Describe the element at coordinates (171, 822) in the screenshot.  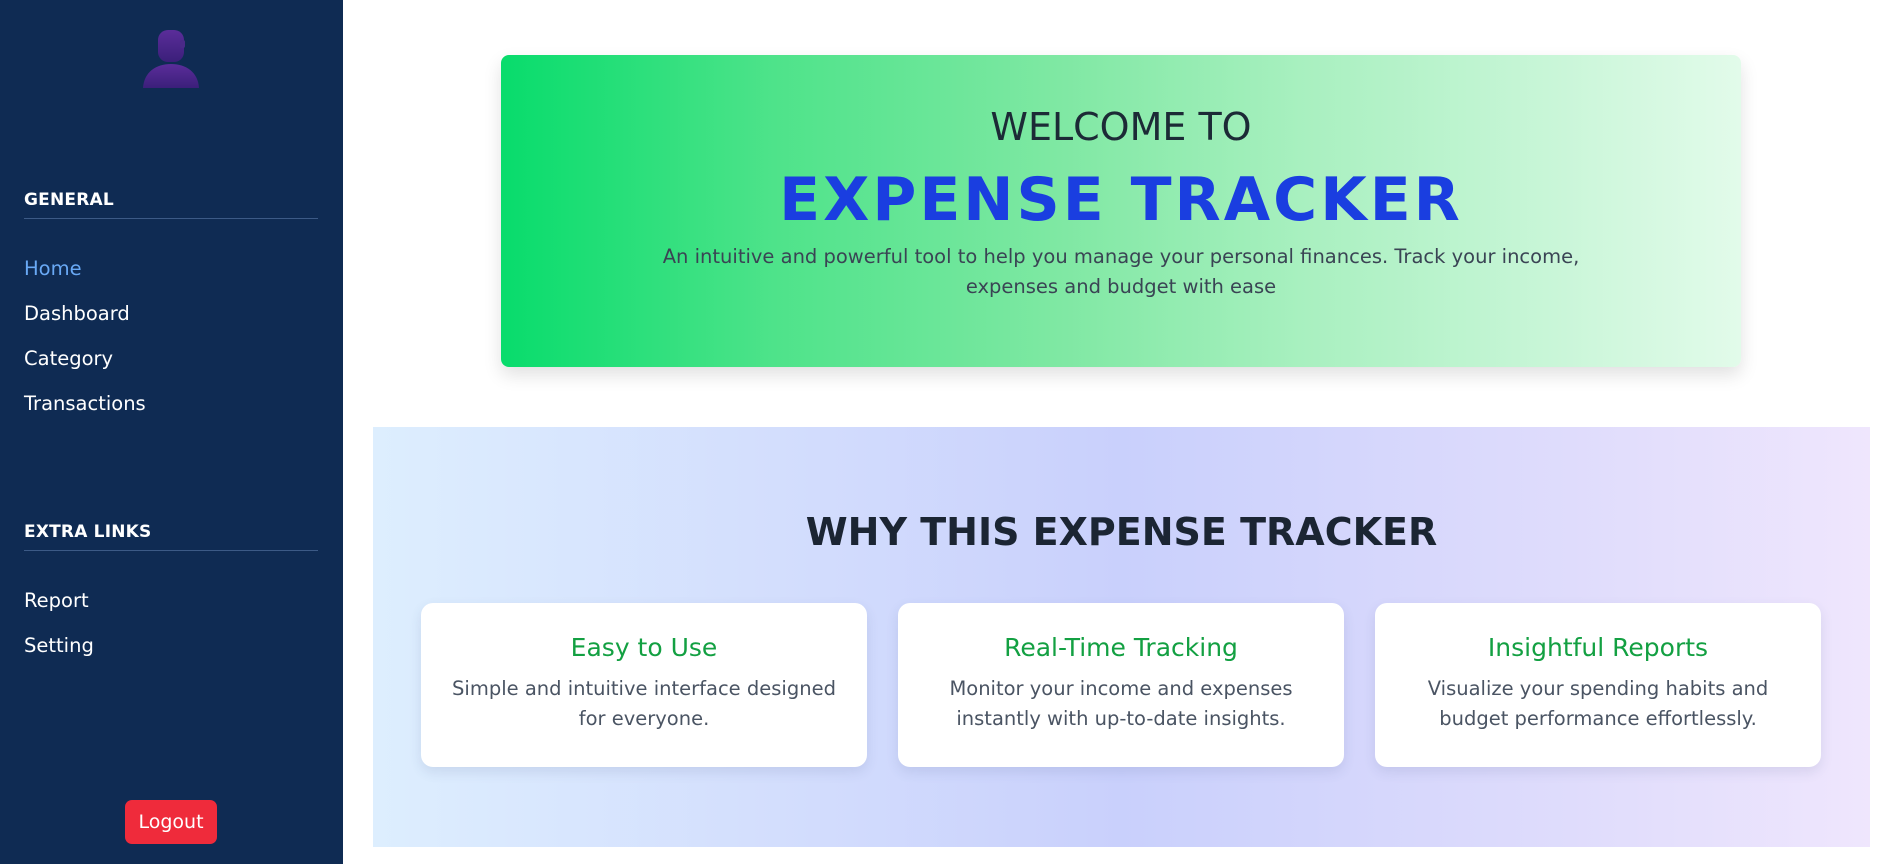
I see `logout-button: Logout` at that location.